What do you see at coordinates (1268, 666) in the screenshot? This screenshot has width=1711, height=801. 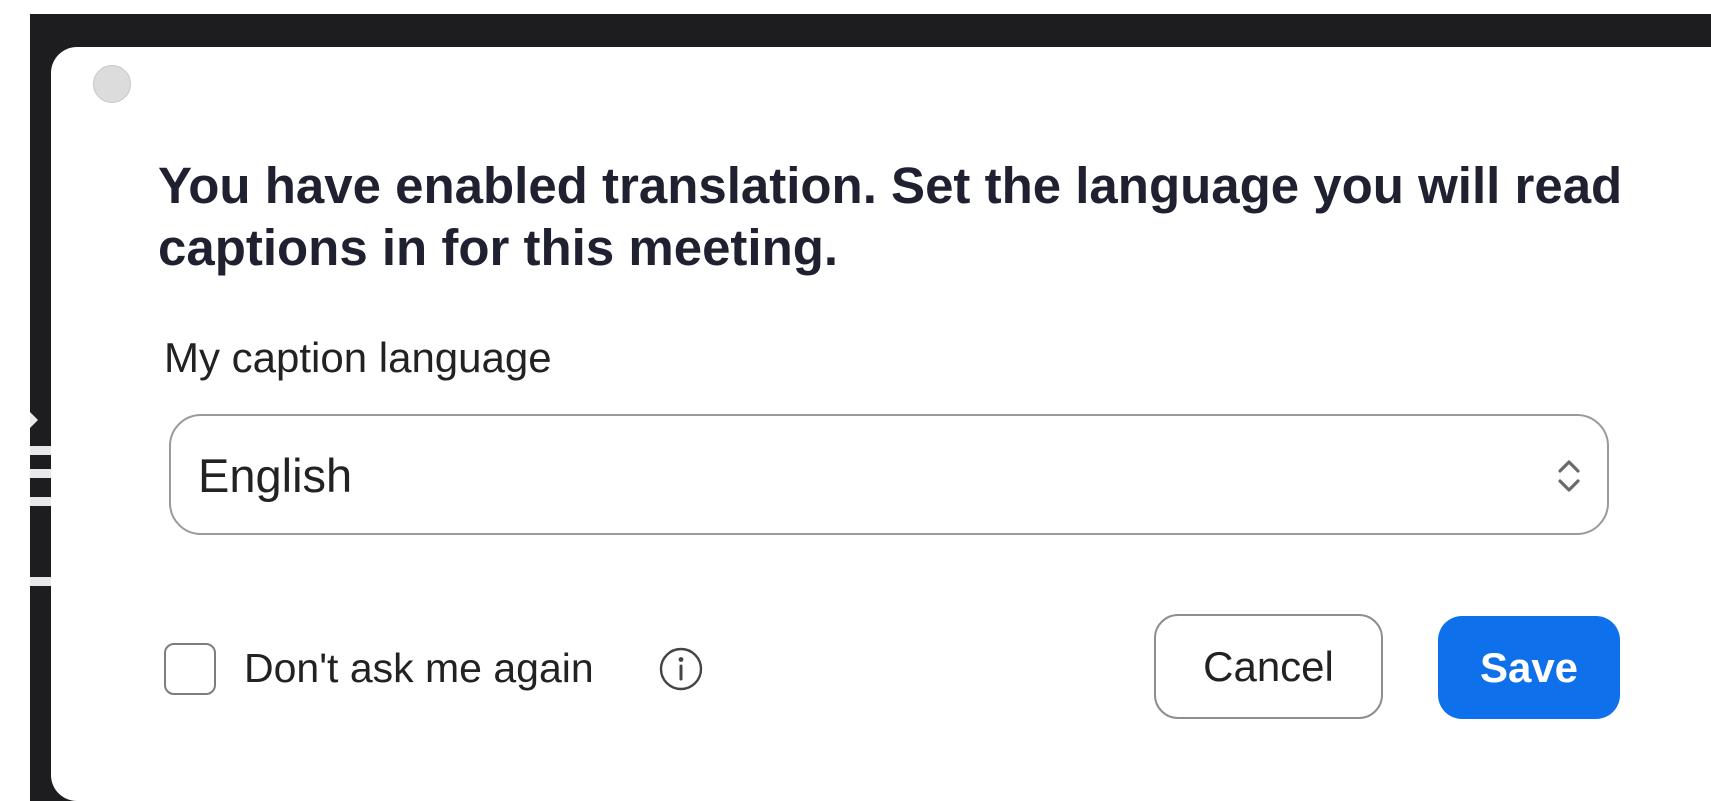 I see `cancel-button: Cancel` at bounding box center [1268, 666].